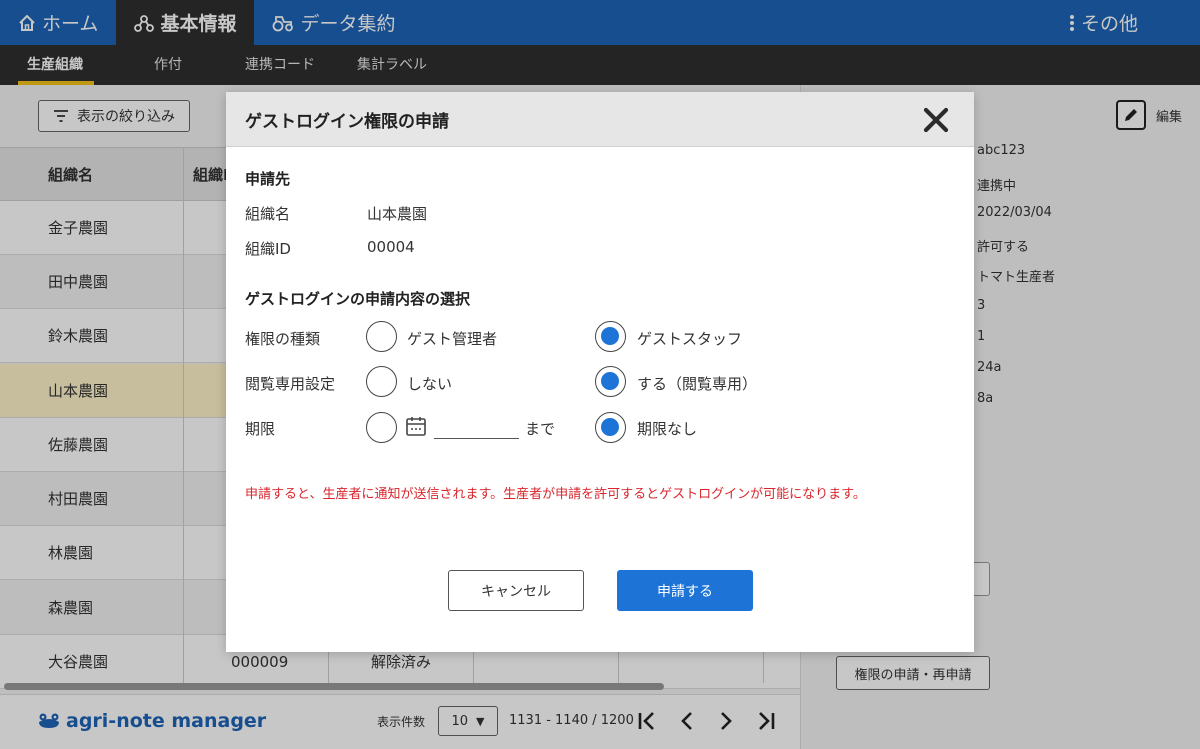 The width and height of the screenshot is (1200, 749). Describe the element at coordinates (381, 427) in the screenshot. I see `radio-period-date` at that location.